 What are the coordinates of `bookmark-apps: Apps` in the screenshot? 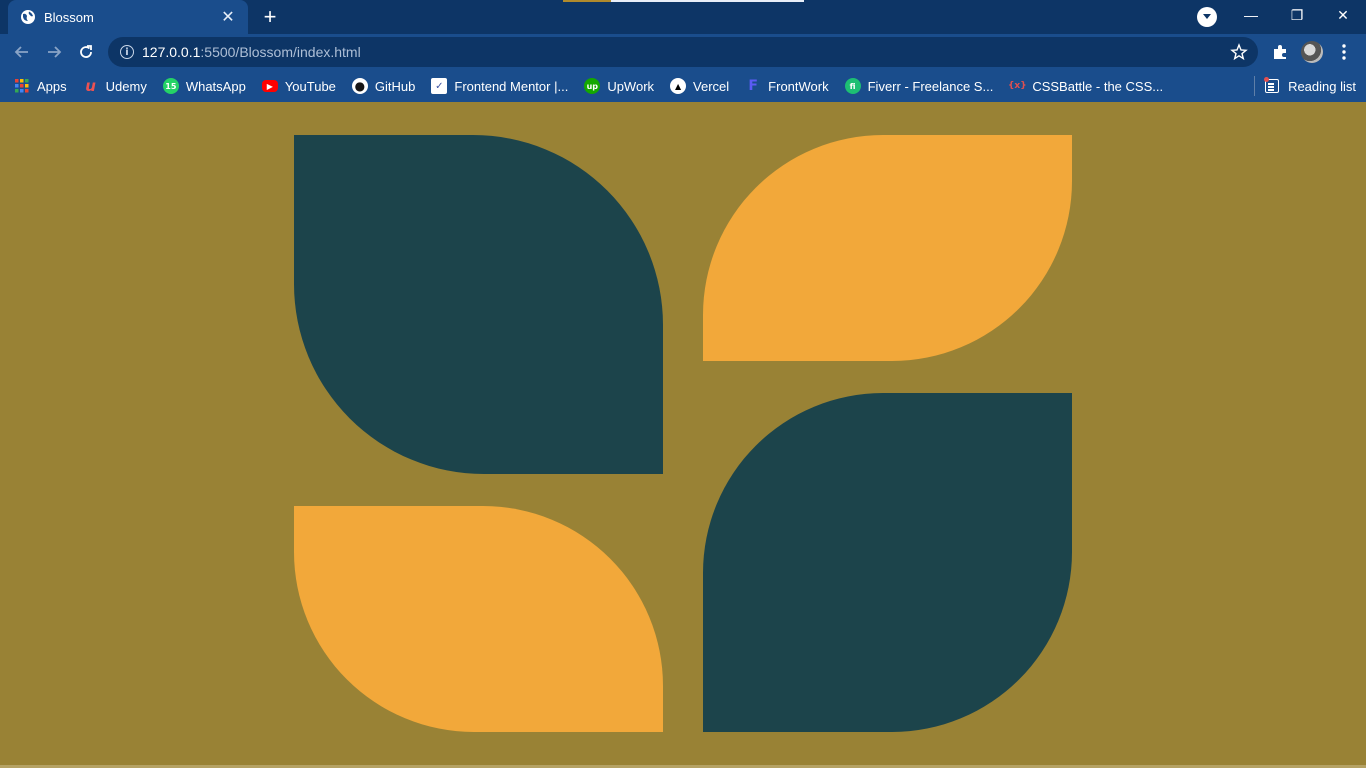 It's located at (40, 86).